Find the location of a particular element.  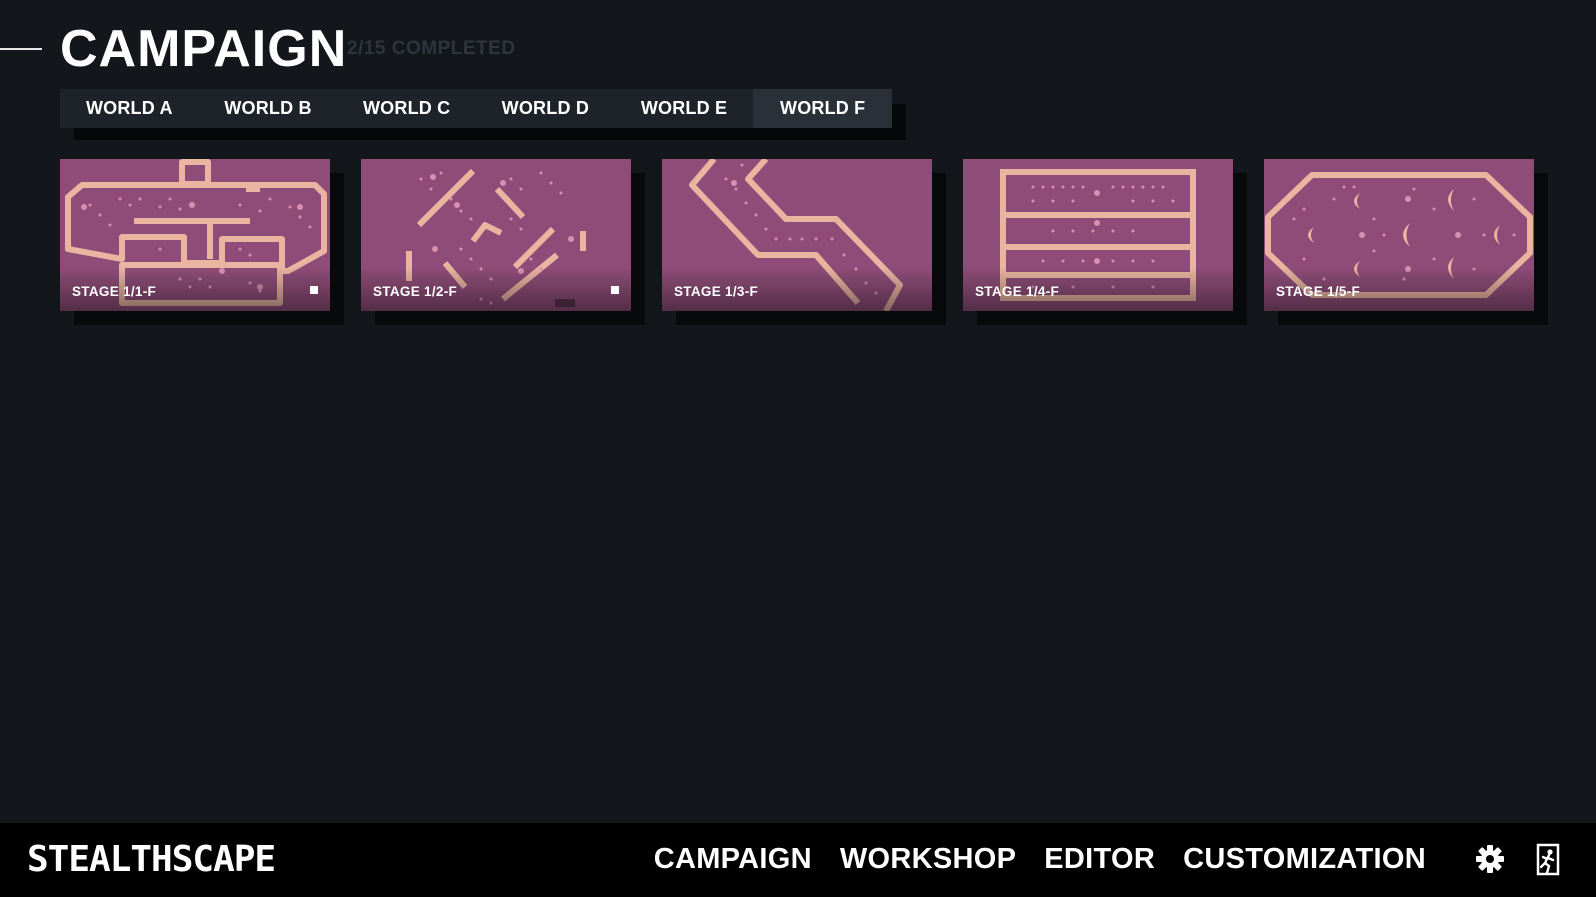

tab-world-b: WORLD B is located at coordinates (268, 108).